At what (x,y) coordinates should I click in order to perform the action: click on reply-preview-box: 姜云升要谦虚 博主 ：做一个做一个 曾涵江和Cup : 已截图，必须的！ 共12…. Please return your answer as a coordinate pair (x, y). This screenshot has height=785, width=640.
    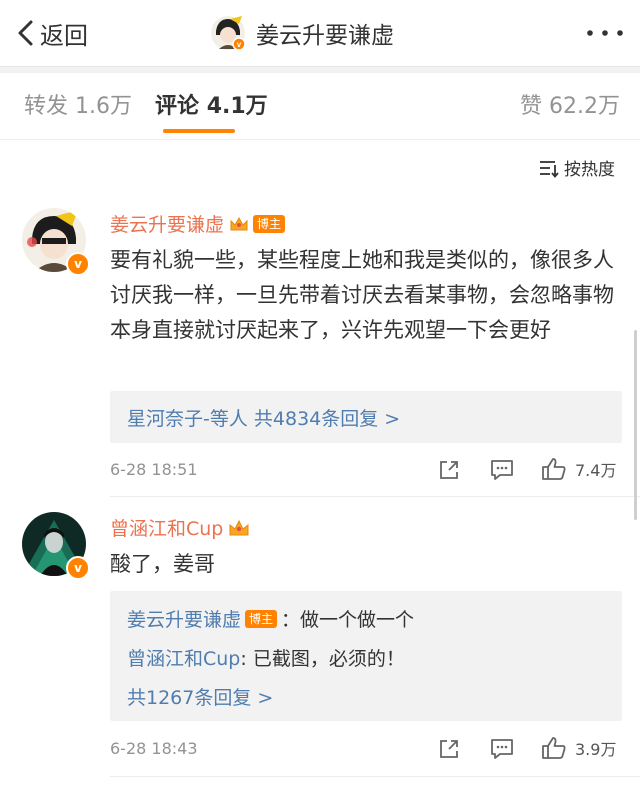
    Looking at the image, I should click on (366, 656).